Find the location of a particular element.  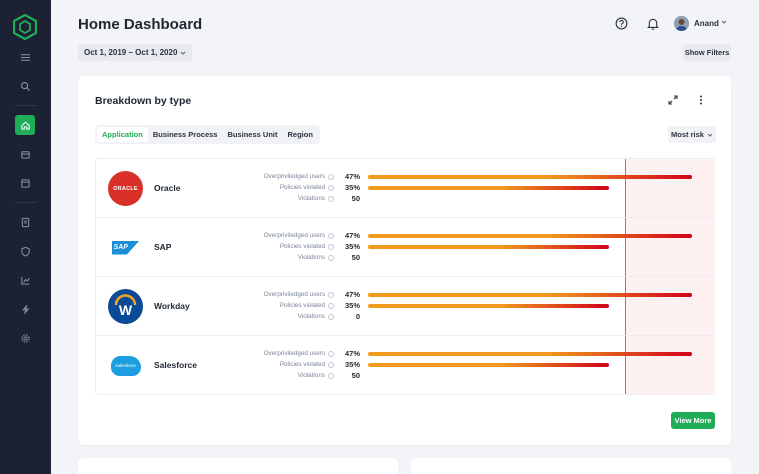

salesforce-logo-text: salesforce is located at coordinates (125, 365).